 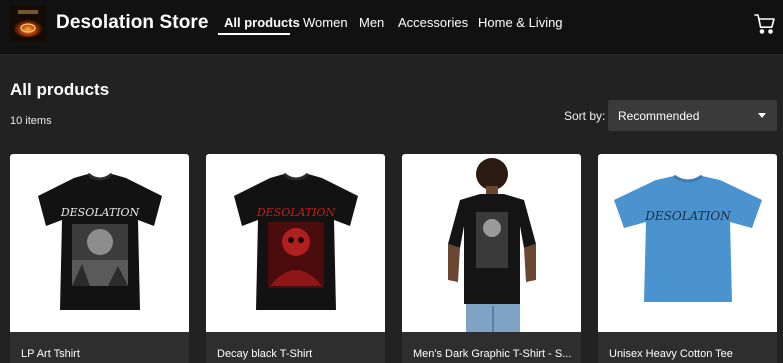 I want to click on nav-all-products: All products, so click(x=262, y=22).